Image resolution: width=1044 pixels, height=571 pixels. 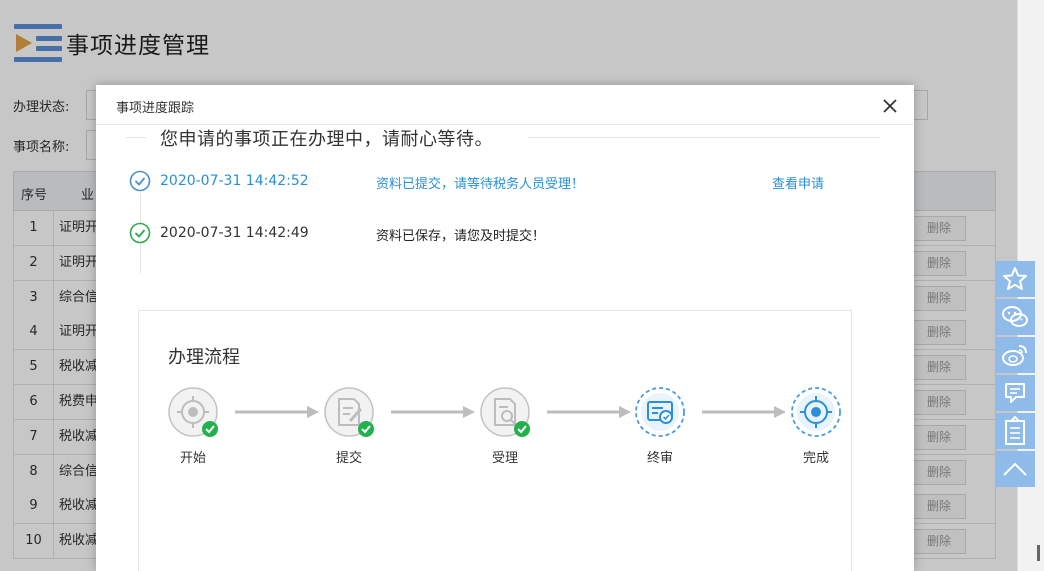 I want to click on flow-step-accept: 受理, so click(x=505, y=432).